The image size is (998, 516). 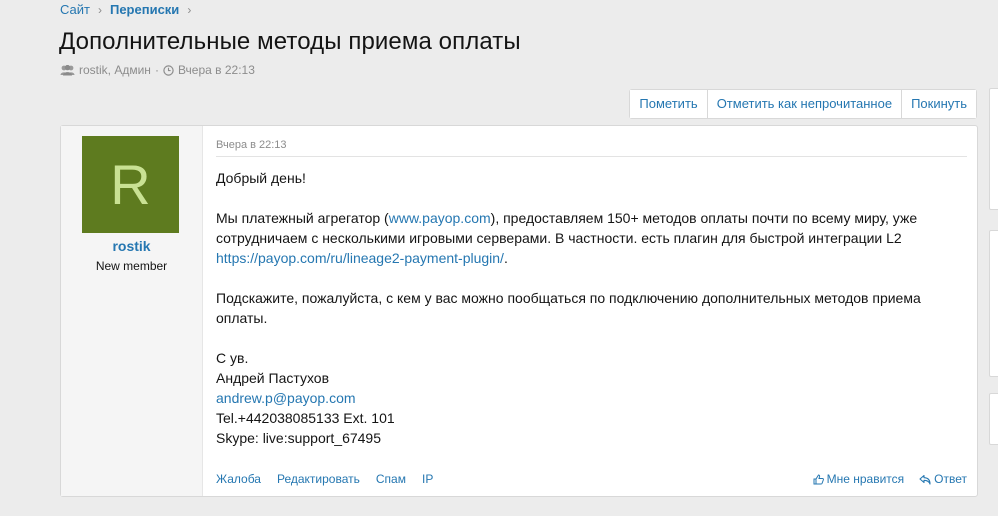 I want to click on signature-skype: Skype: live:support_67495, so click(x=298, y=438).